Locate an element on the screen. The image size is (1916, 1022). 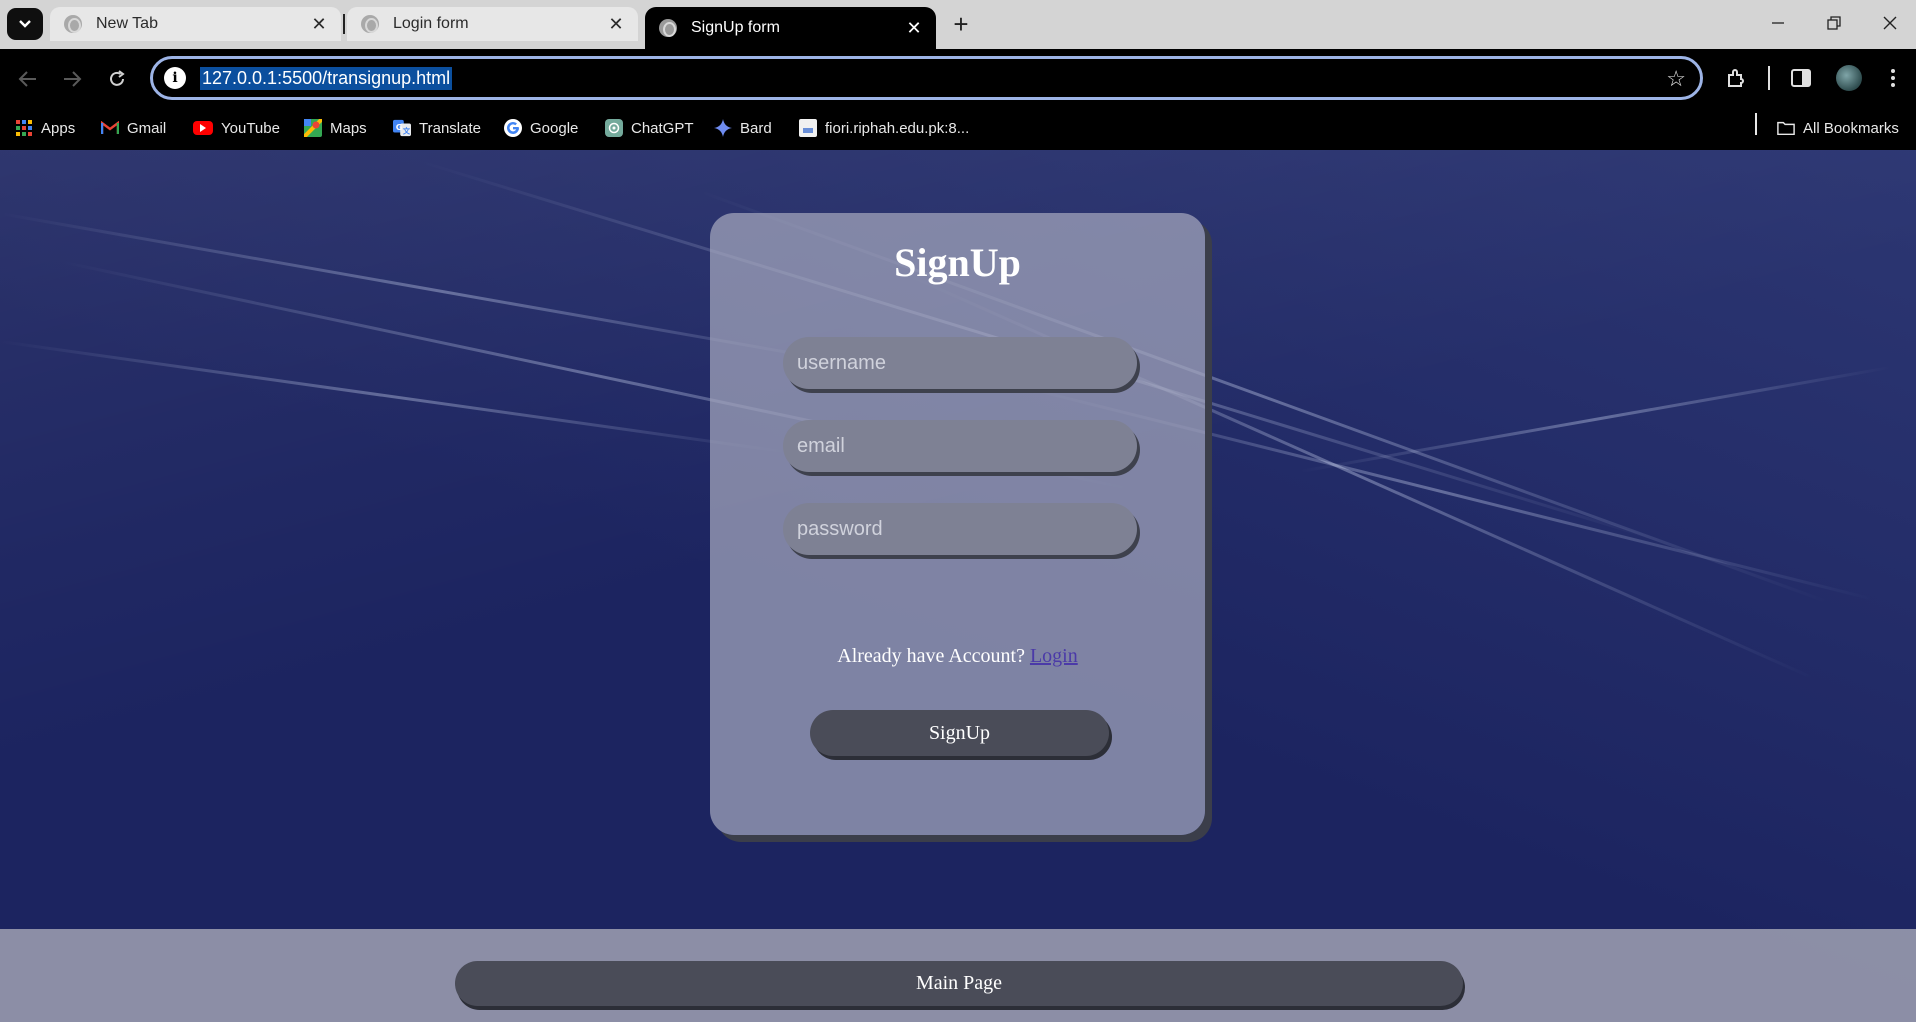
login-hint-text: Already have Account? is located at coordinates (931, 656).